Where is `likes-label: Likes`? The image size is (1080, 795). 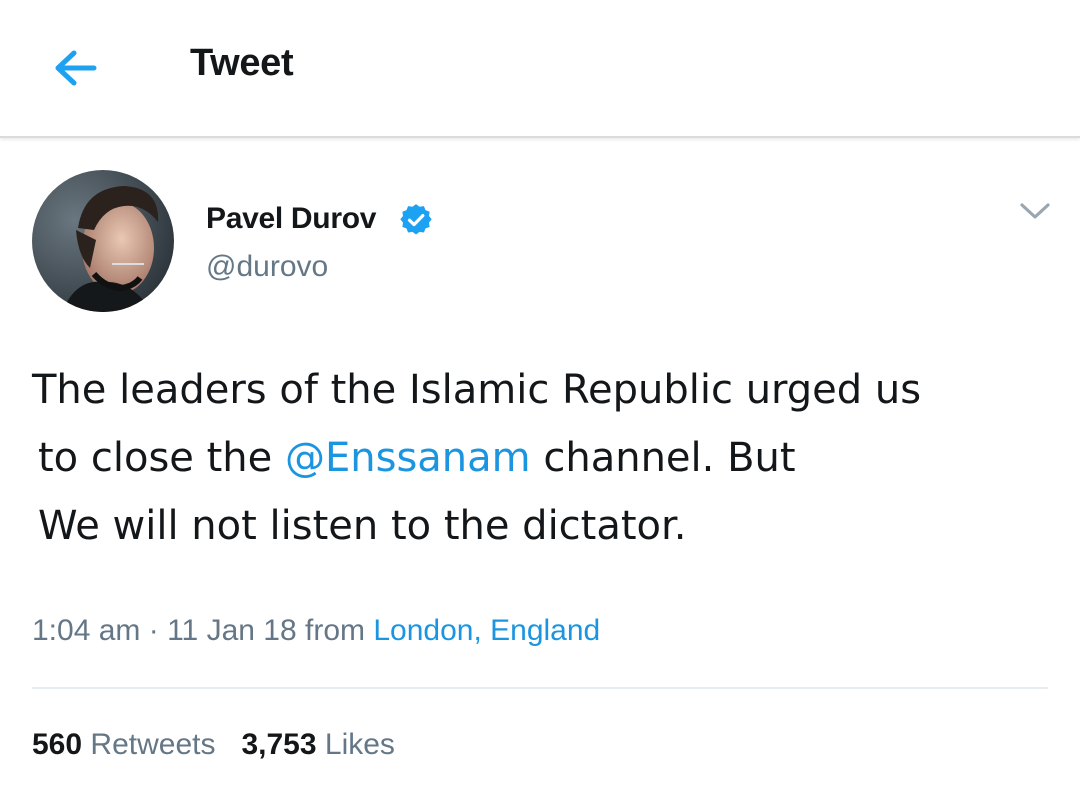
likes-label: Likes is located at coordinates (359, 744).